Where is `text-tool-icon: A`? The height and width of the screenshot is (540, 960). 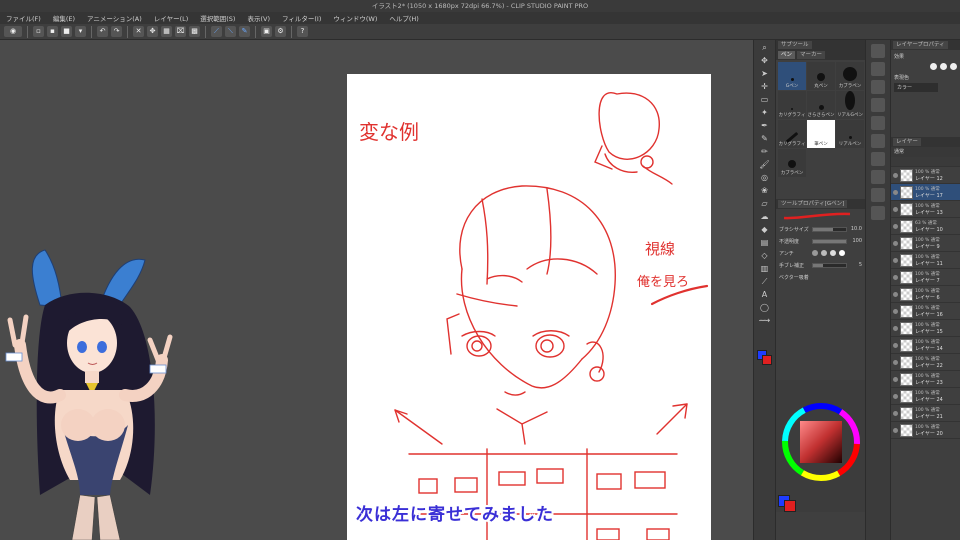
text-tool-icon: A is located at coordinates (765, 295).